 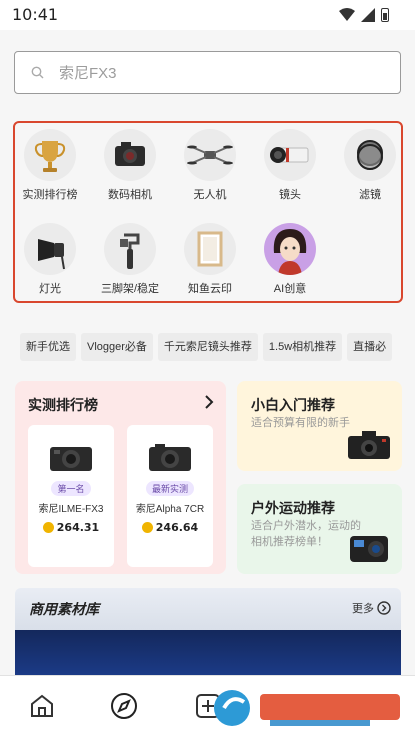 What do you see at coordinates (290, 289) in the screenshot?
I see `category-label: AI创意` at bounding box center [290, 289].